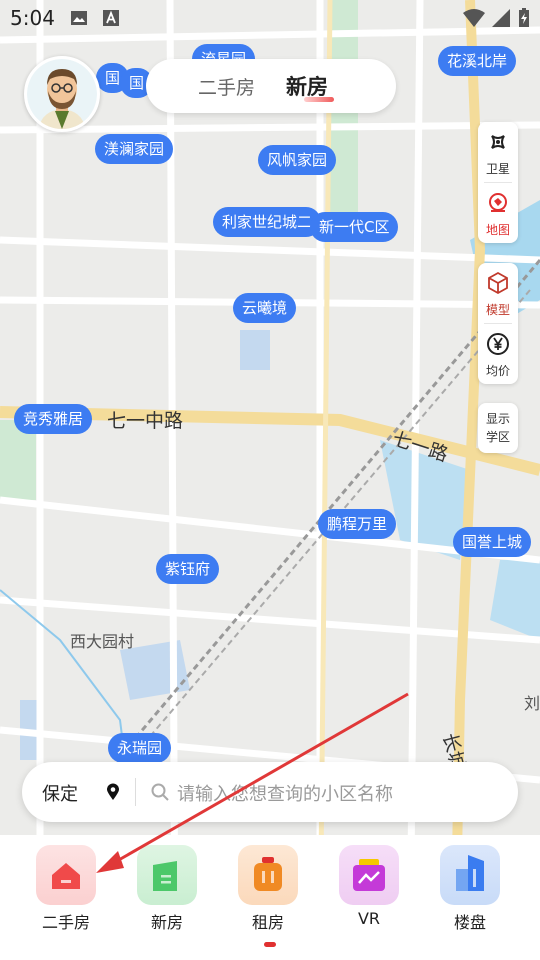  I want to click on image-notification-icon, so click(79, 18).